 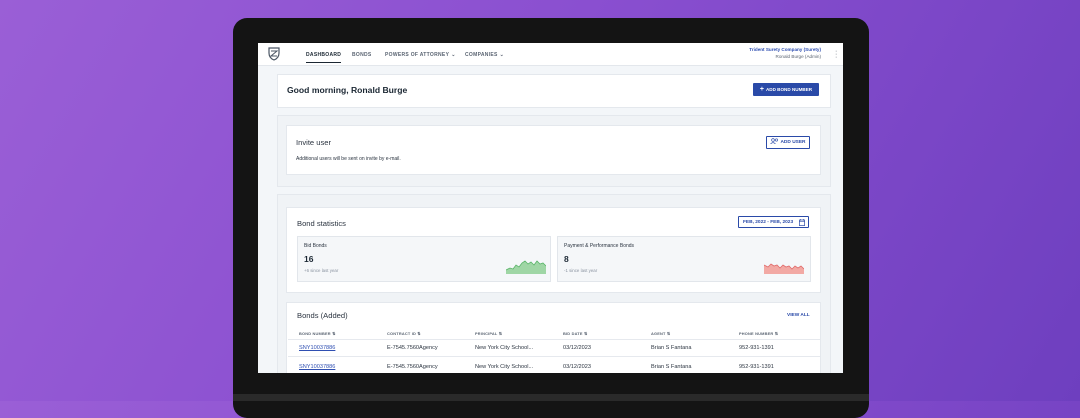 I want to click on add-bond-number-button: + ADD BOND NUMBER, so click(x=786, y=89).